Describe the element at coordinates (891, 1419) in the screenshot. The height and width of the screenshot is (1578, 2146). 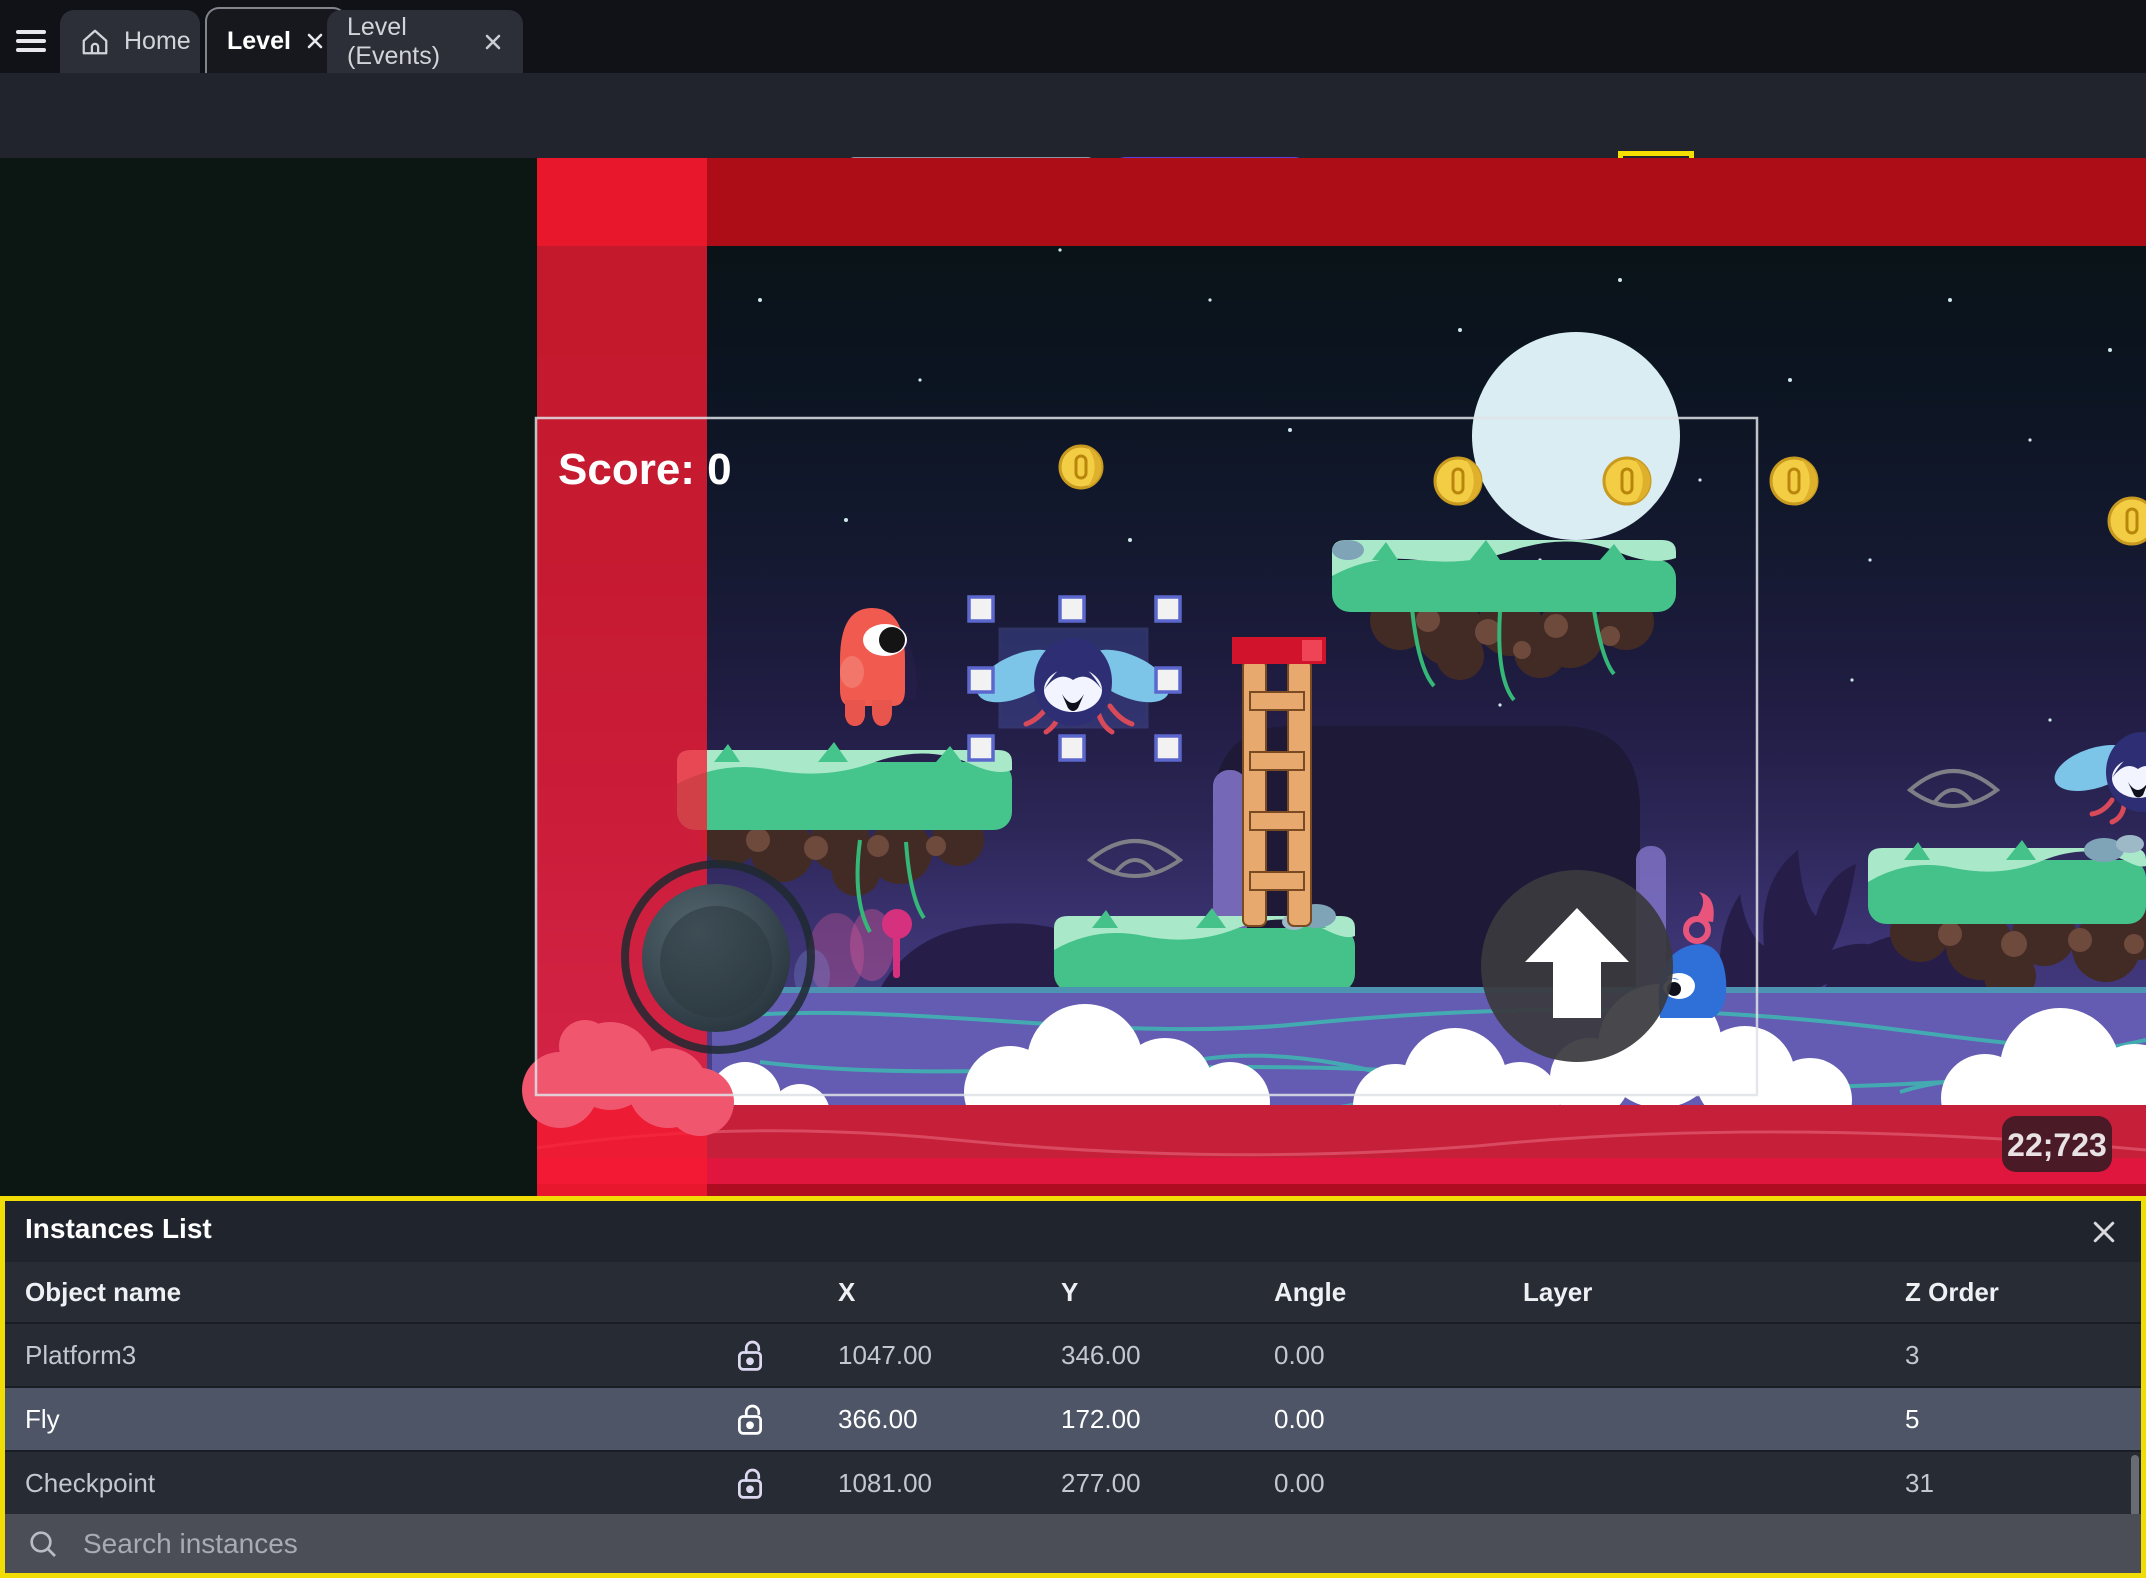
I see `instance-x: 366.00` at that location.